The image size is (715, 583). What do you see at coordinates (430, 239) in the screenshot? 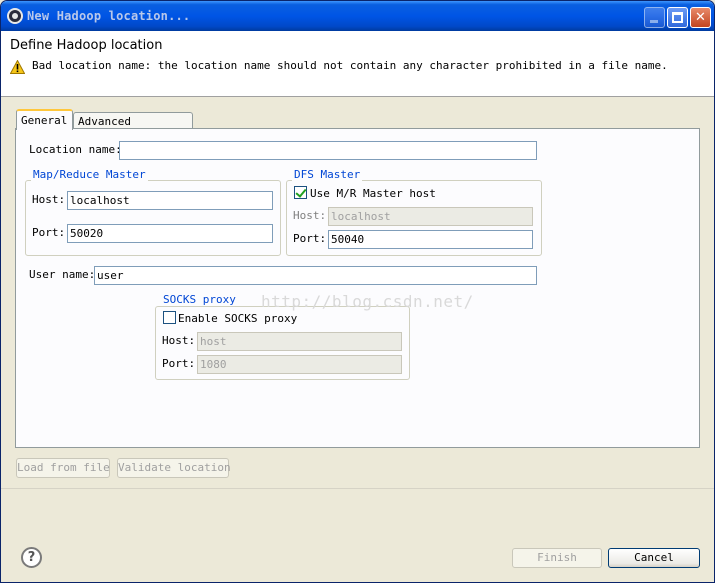
I see `dfs-port-input: 50040` at bounding box center [430, 239].